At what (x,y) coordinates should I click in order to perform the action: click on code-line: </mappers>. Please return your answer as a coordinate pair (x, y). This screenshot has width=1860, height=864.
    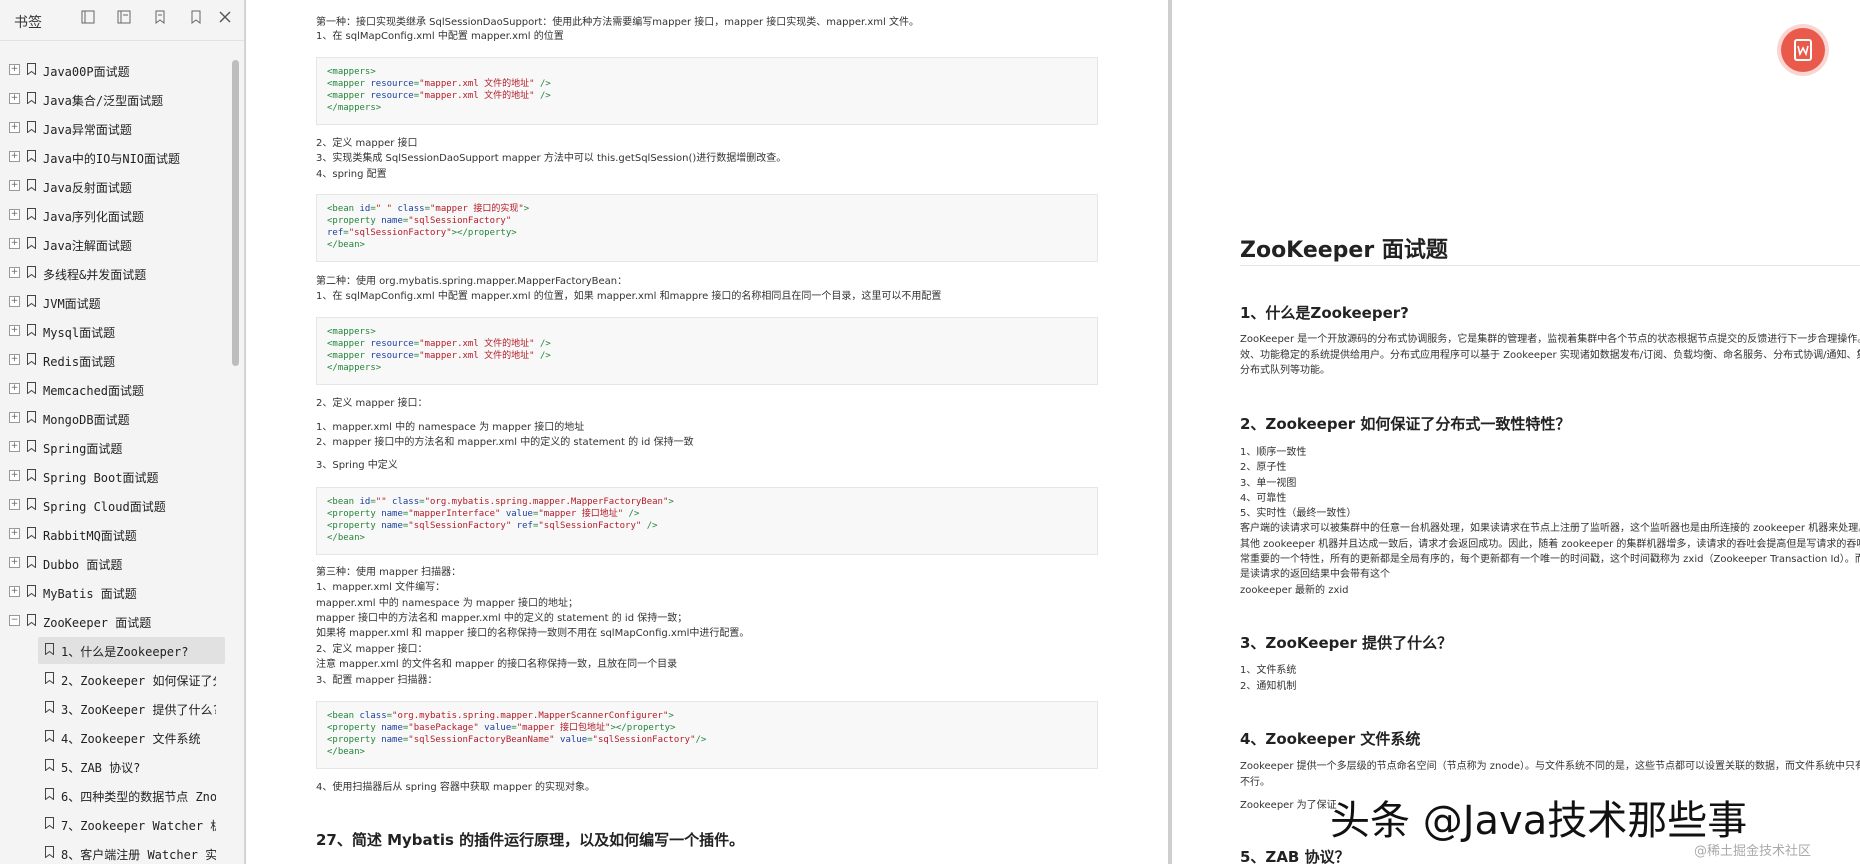
    Looking at the image, I should click on (354, 108).